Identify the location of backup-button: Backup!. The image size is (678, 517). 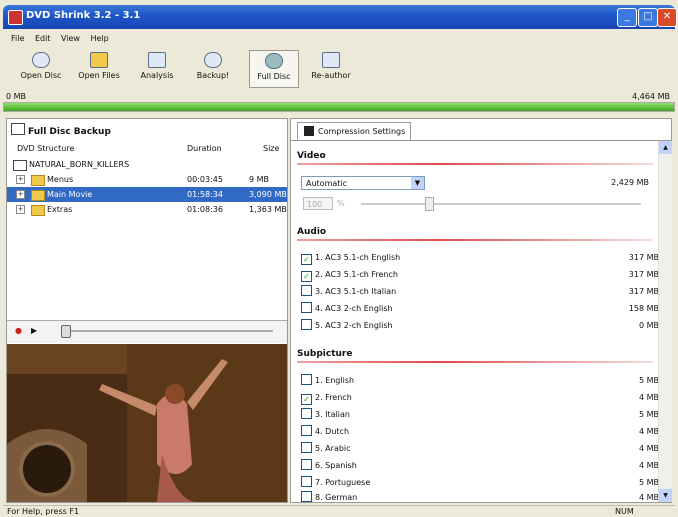
(213, 68).